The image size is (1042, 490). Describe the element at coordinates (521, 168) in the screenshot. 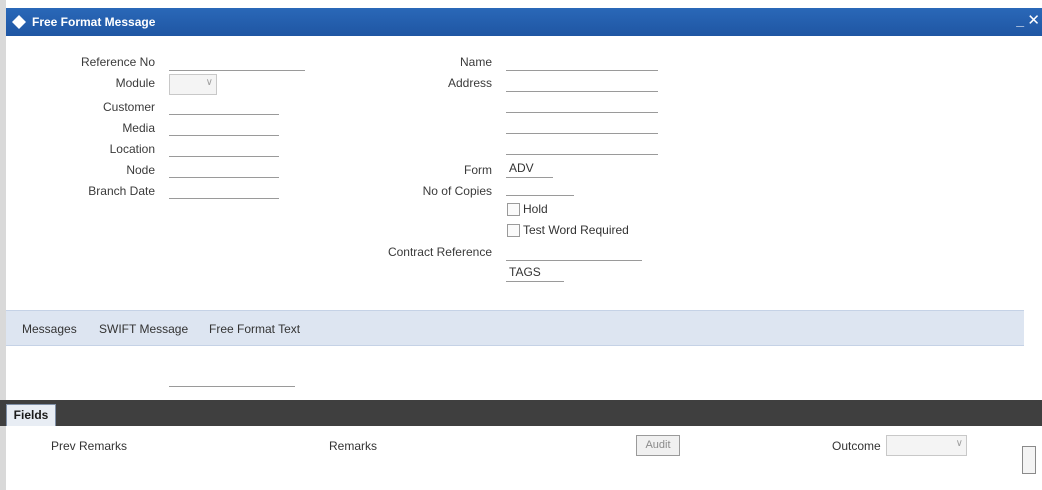

I see `form-value: ADV` at that location.